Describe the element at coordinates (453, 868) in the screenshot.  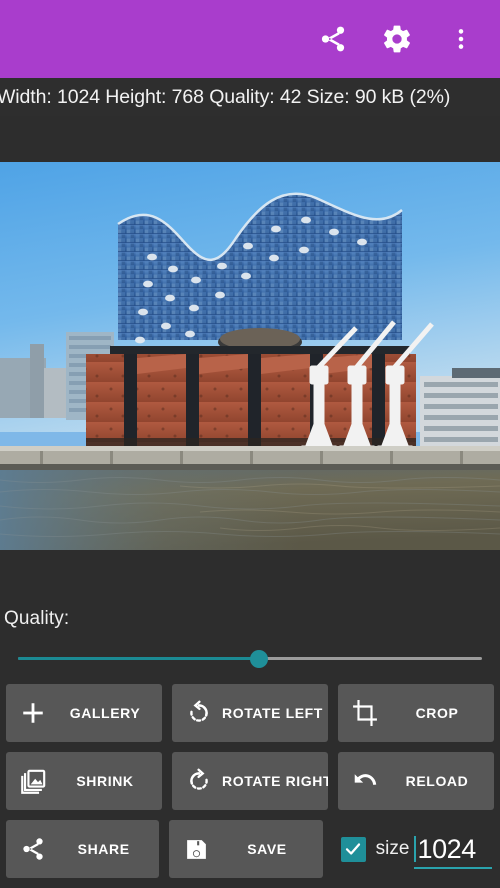
I see `size-input-underline` at that location.